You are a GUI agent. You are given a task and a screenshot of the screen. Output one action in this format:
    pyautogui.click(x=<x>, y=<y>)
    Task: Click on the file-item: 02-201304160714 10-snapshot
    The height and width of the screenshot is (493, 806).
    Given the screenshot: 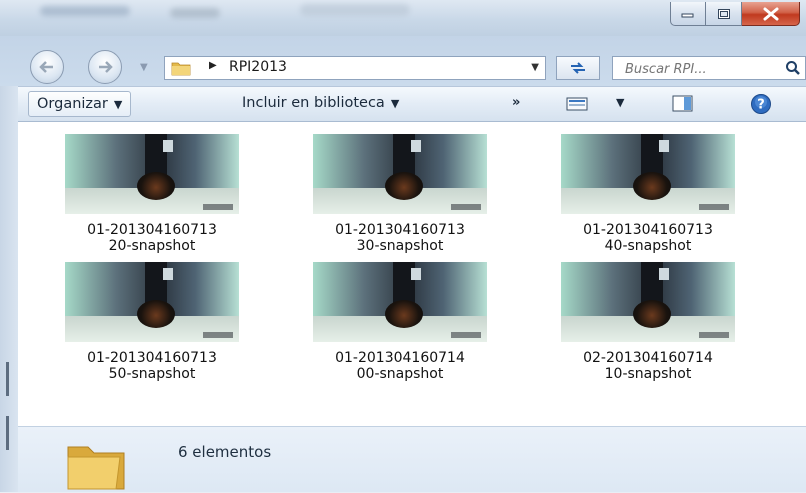 What is the action you would take?
    pyautogui.click(x=648, y=322)
    